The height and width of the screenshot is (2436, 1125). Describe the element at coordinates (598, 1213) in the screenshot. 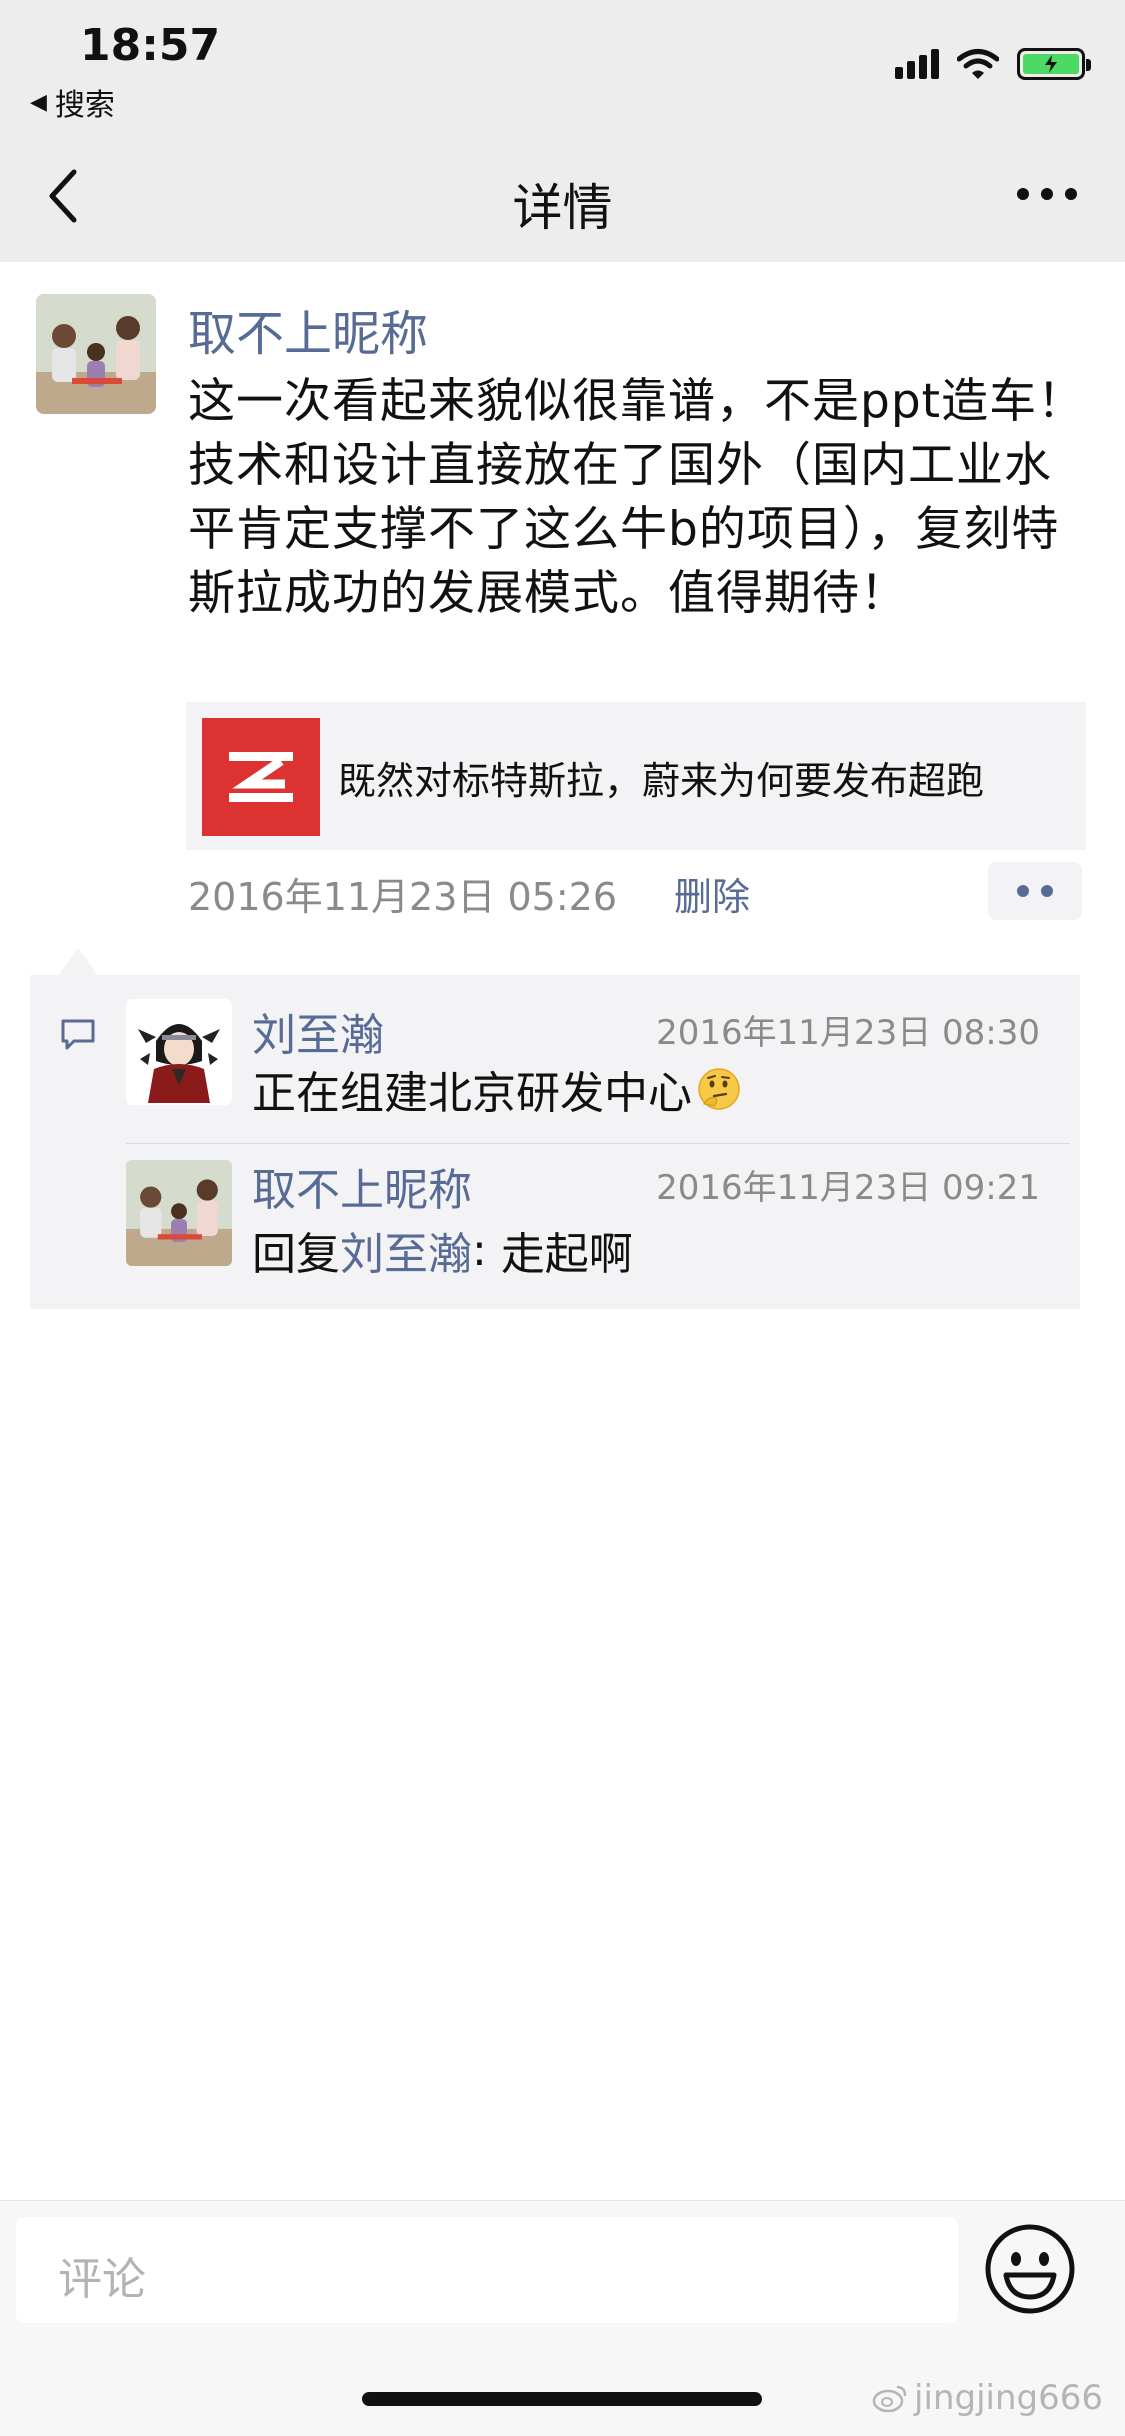

I see `comment-item: 取不上昵称 2016年11月23日 09:21 回复 刘至瀚 : 走起啊` at that location.